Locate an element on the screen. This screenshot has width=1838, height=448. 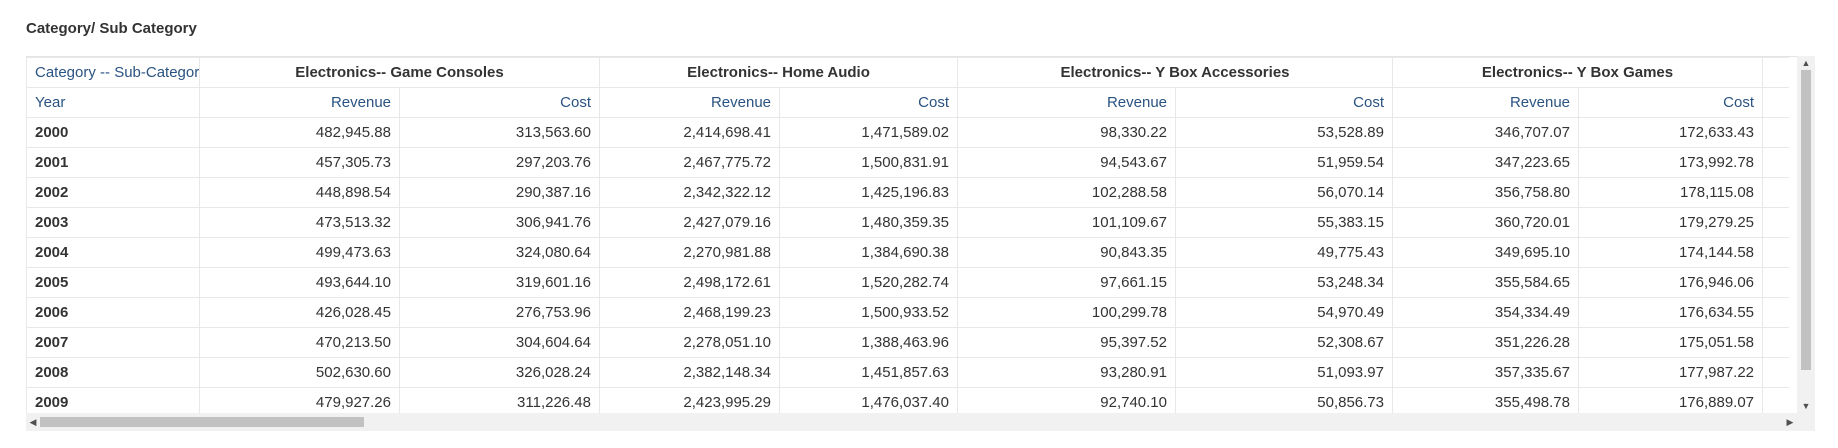
cost-cell: 290,387.16 is located at coordinates (499, 192).